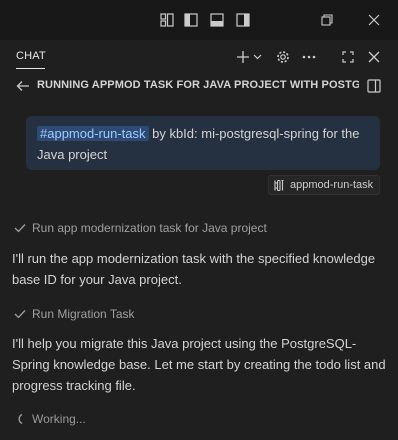 This screenshot has height=440, width=398. What do you see at coordinates (83, 314) in the screenshot?
I see `step-label: Run Migration Task` at bounding box center [83, 314].